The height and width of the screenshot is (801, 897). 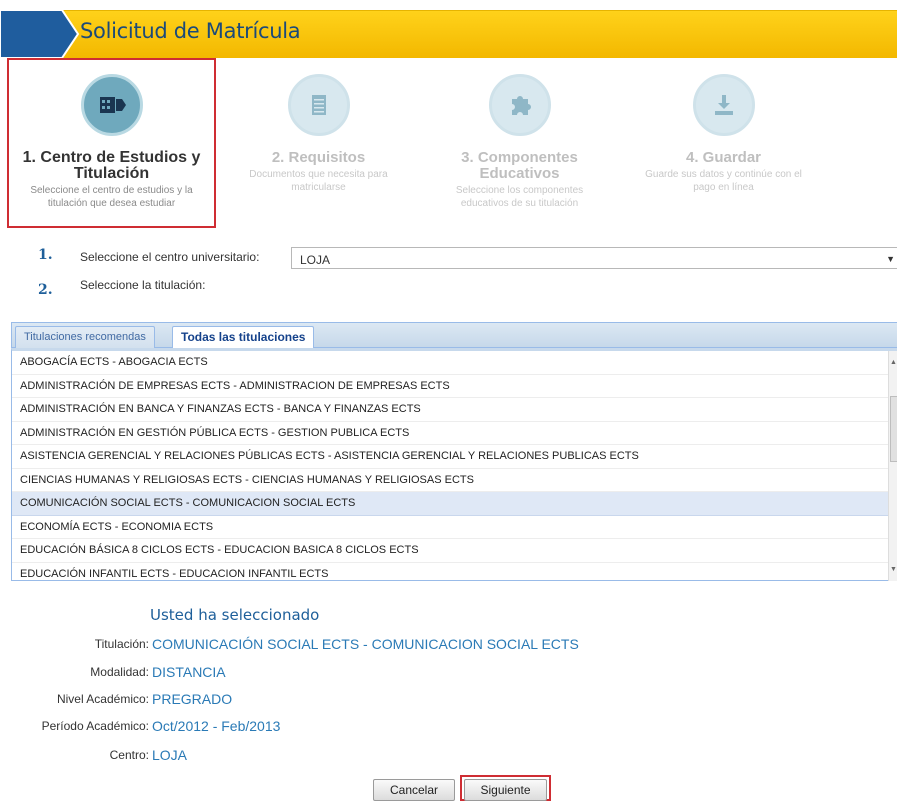 What do you see at coordinates (111, 203) in the screenshot?
I see `step-1-desc-line2: titulación que desea estudiar` at bounding box center [111, 203].